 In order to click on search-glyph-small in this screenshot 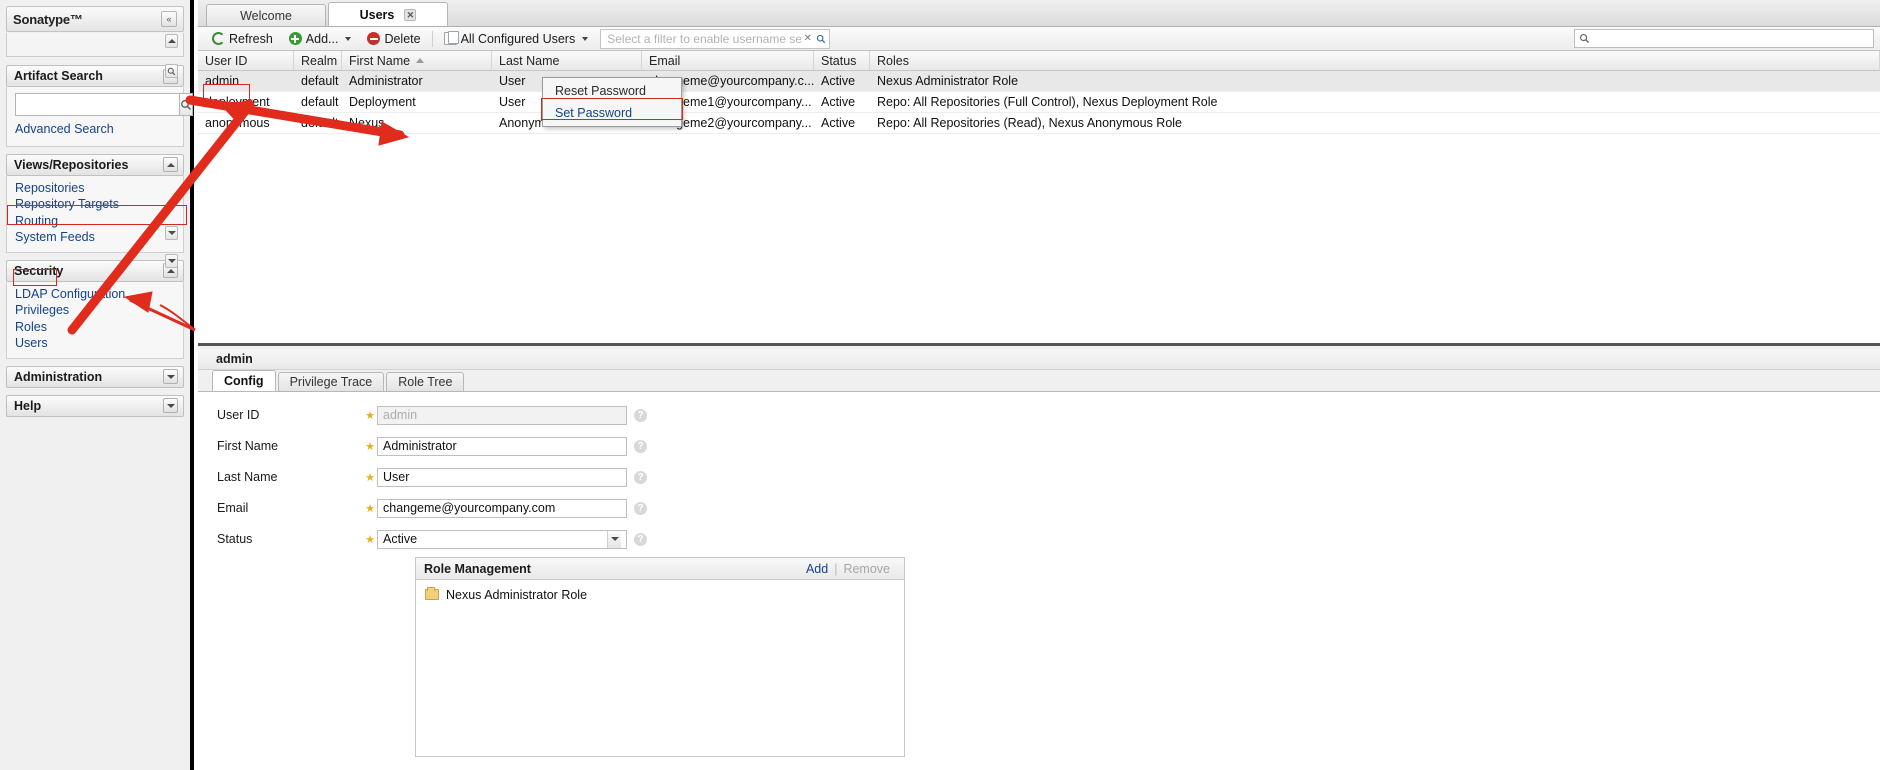, I will do `click(171, 71)`.